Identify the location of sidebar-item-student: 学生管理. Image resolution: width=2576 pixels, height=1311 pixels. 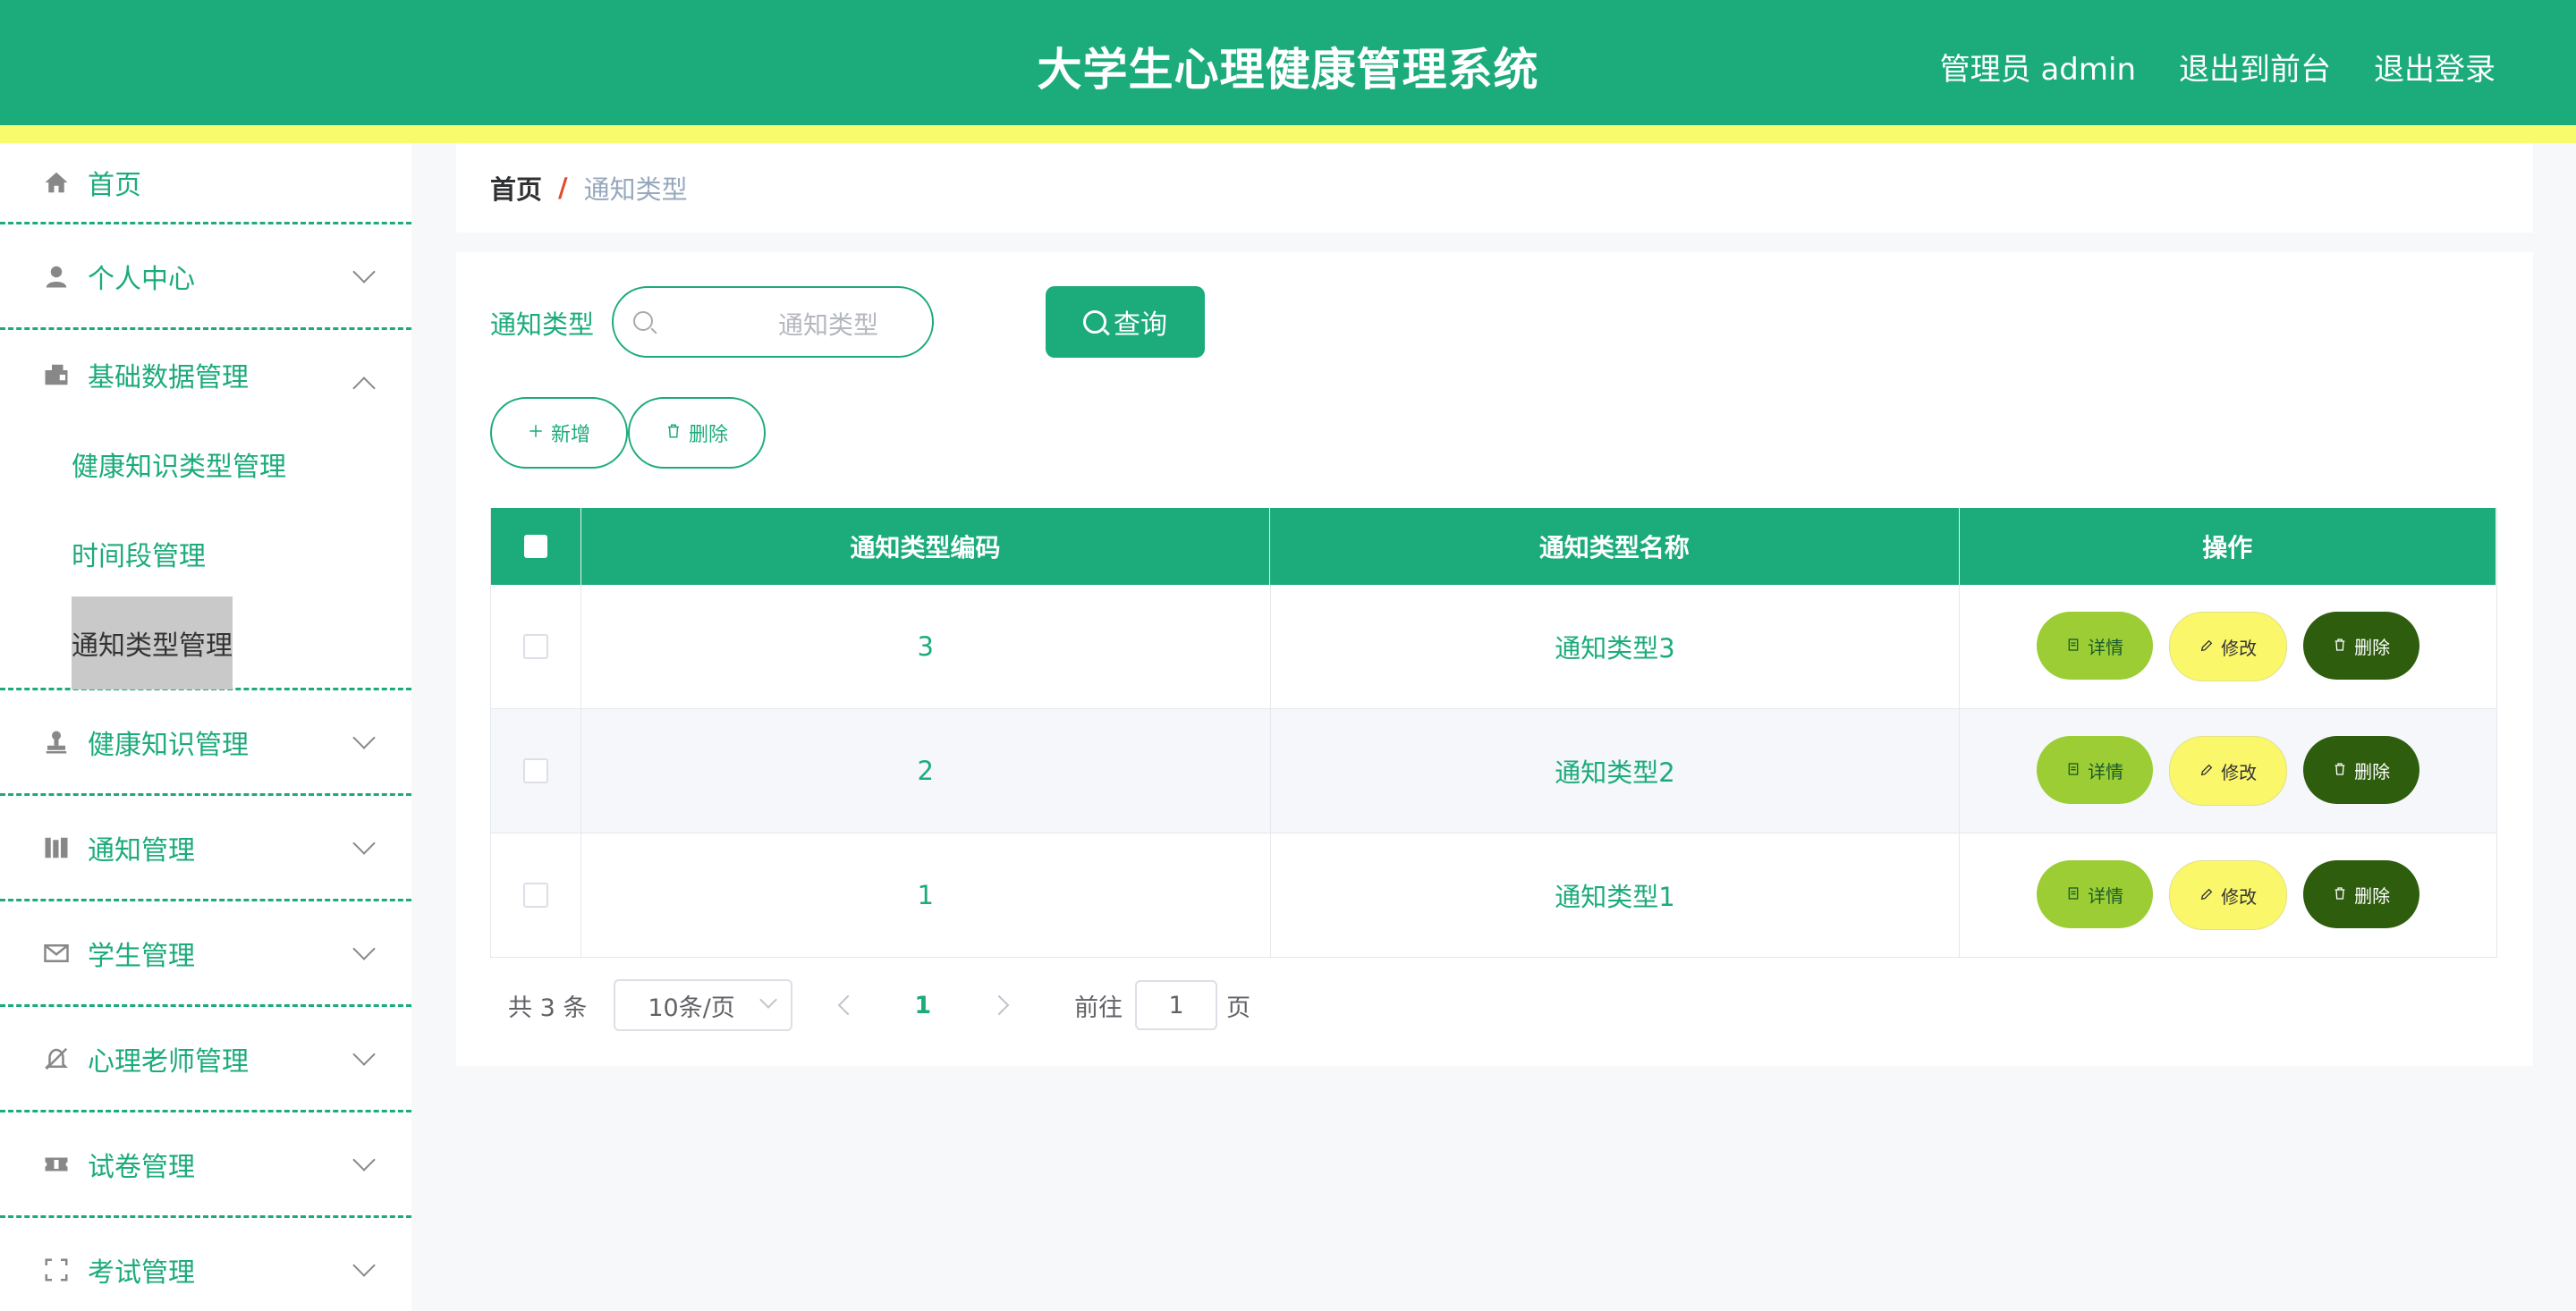
(205, 954).